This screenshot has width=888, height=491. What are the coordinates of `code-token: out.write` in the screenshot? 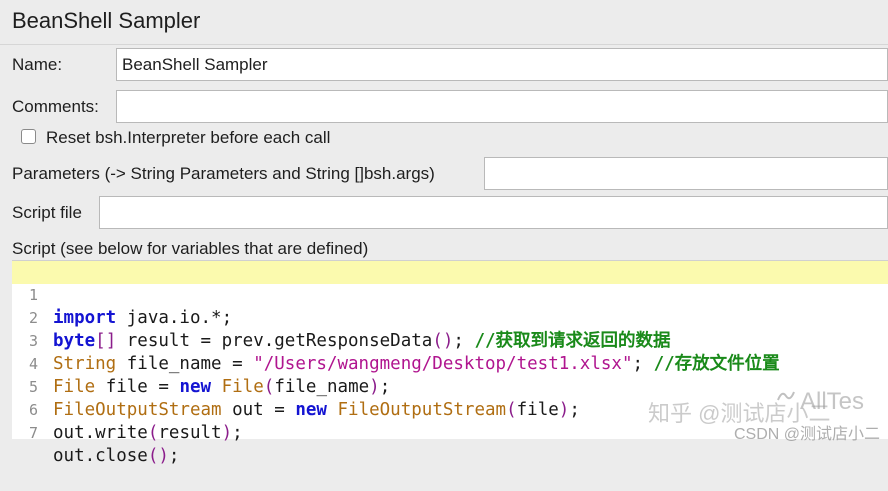 It's located at (100, 433).